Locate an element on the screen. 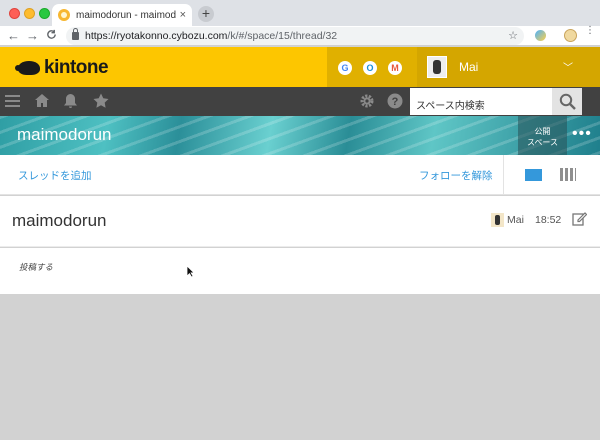 The image size is (600, 440). window-zoom-button is located at coordinates (44, 13).